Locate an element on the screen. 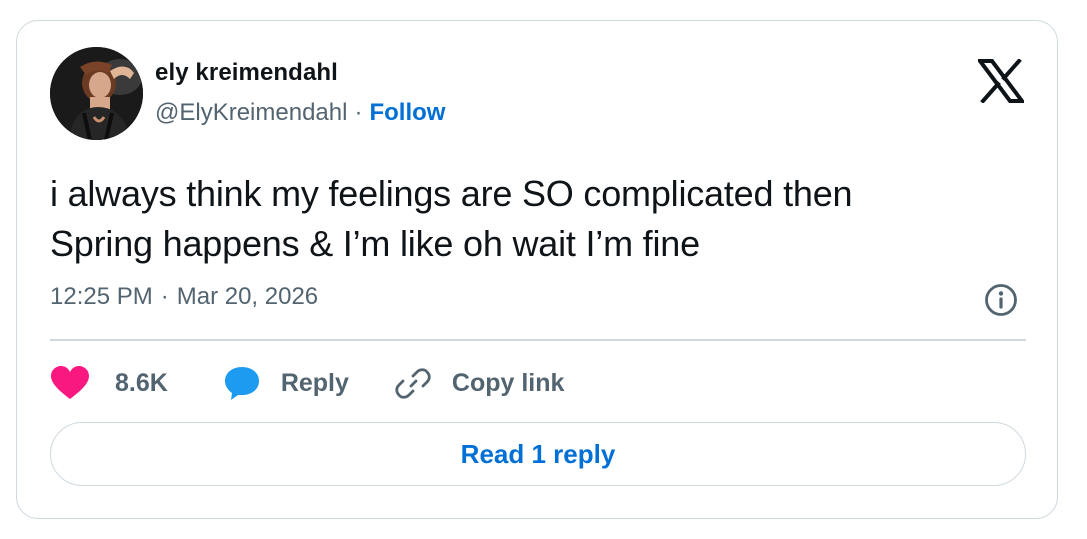  divider is located at coordinates (538, 340).